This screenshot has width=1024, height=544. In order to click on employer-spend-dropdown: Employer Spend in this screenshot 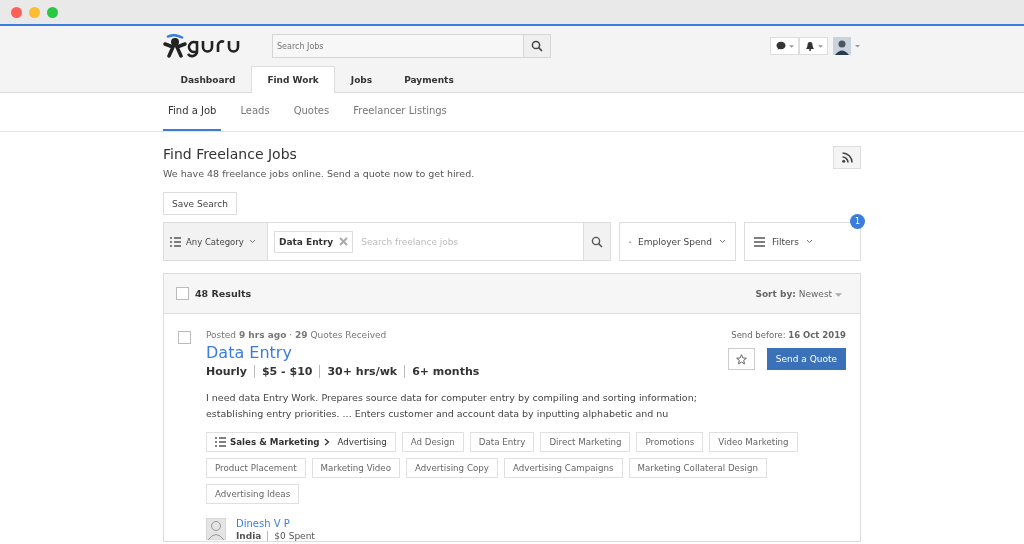, I will do `click(677, 241)`.